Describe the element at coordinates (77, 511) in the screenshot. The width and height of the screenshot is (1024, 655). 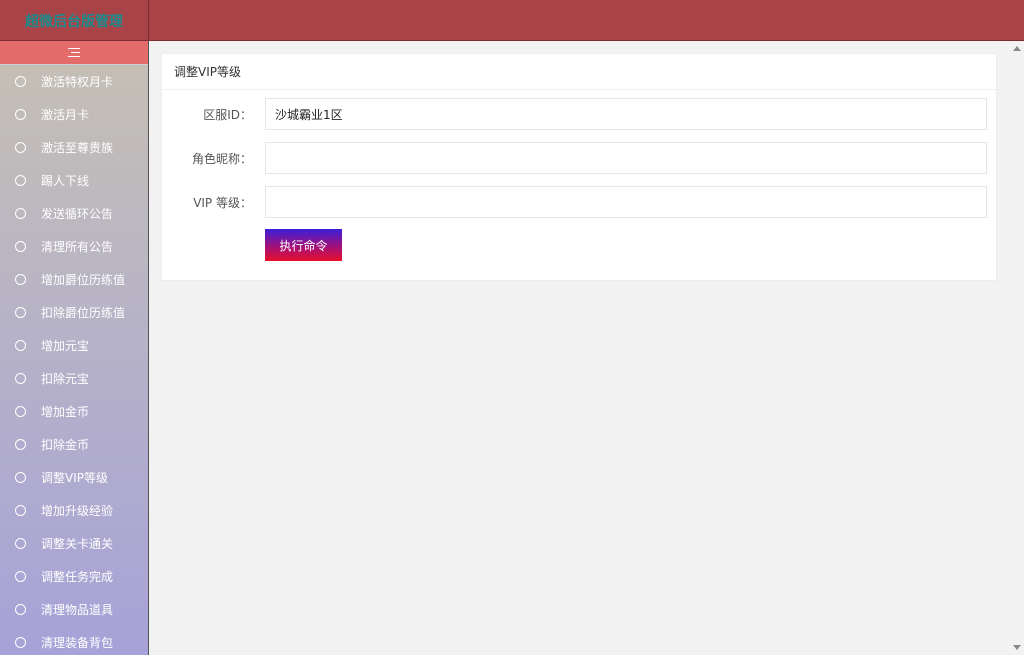
I see `sidebar-item-label: 增加升级经验` at that location.